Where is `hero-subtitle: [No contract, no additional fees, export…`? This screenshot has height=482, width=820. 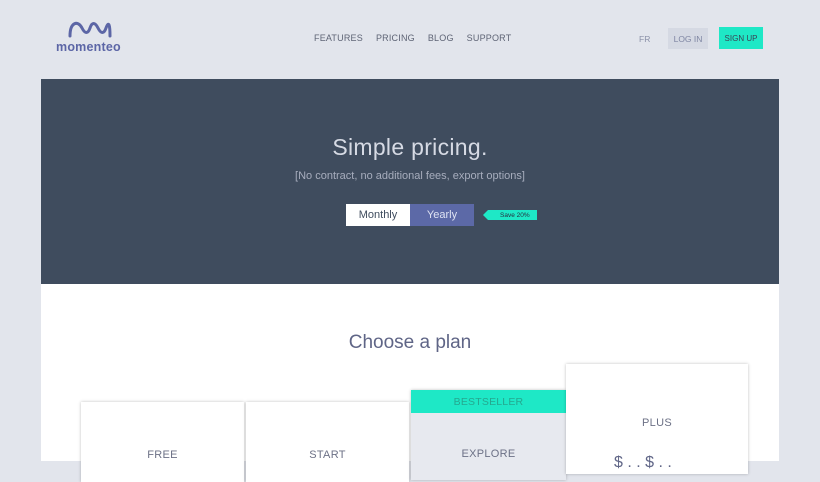 hero-subtitle: [No contract, no additional fees, export… is located at coordinates (410, 176).